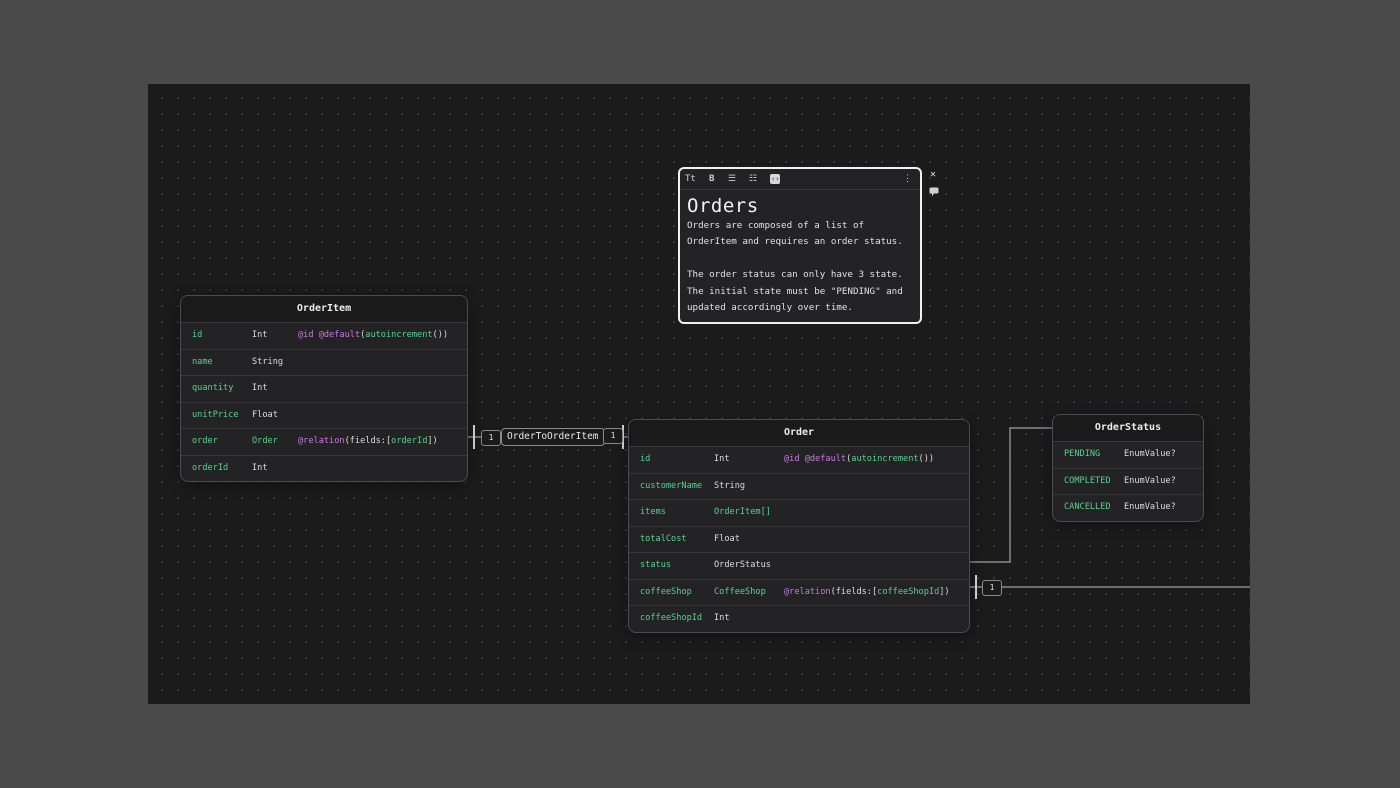  I want to click on field-name: coffeeShop, so click(666, 591).